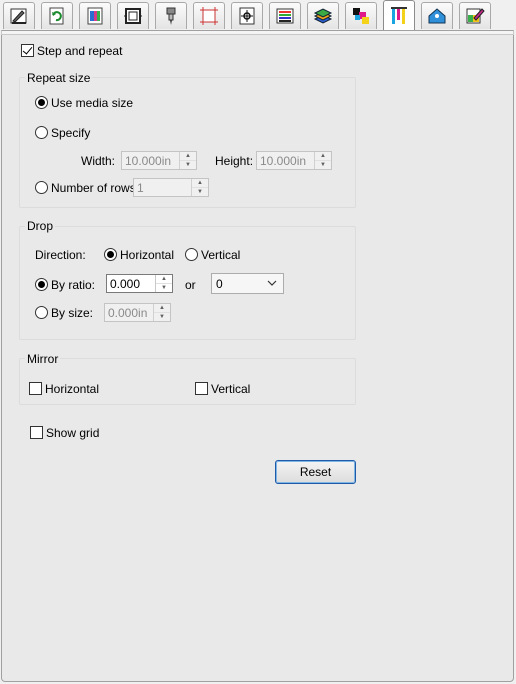 The width and height of the screenshot is (516, 684). I want to click on or-label: or, so click(190, 285).